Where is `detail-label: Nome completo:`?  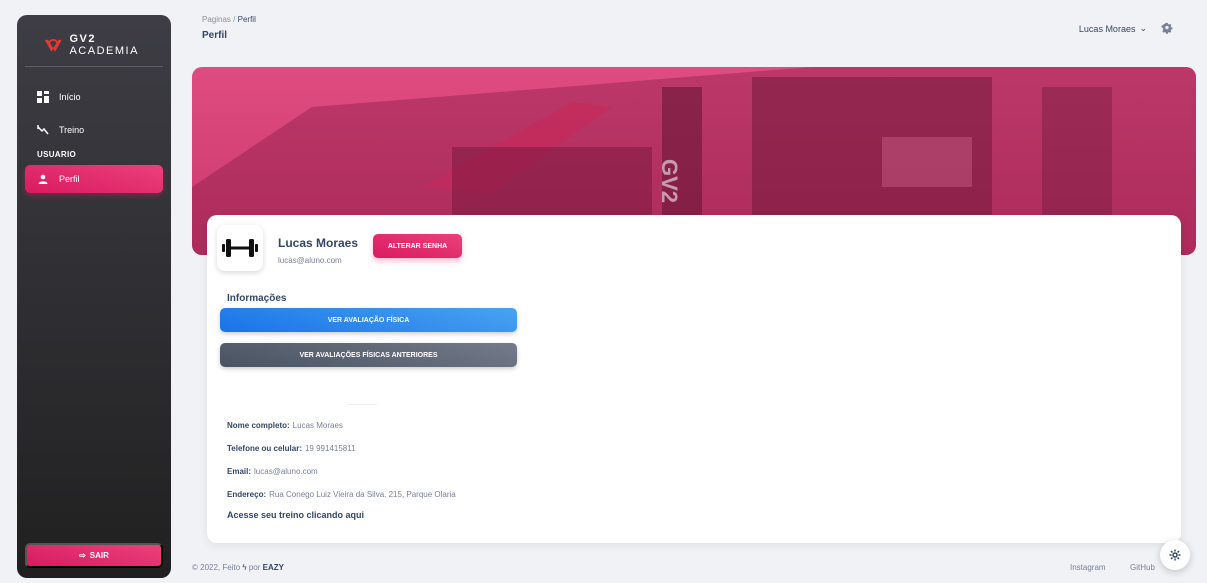 detail-label: Nome completo: is located at coordinates (258, 425).